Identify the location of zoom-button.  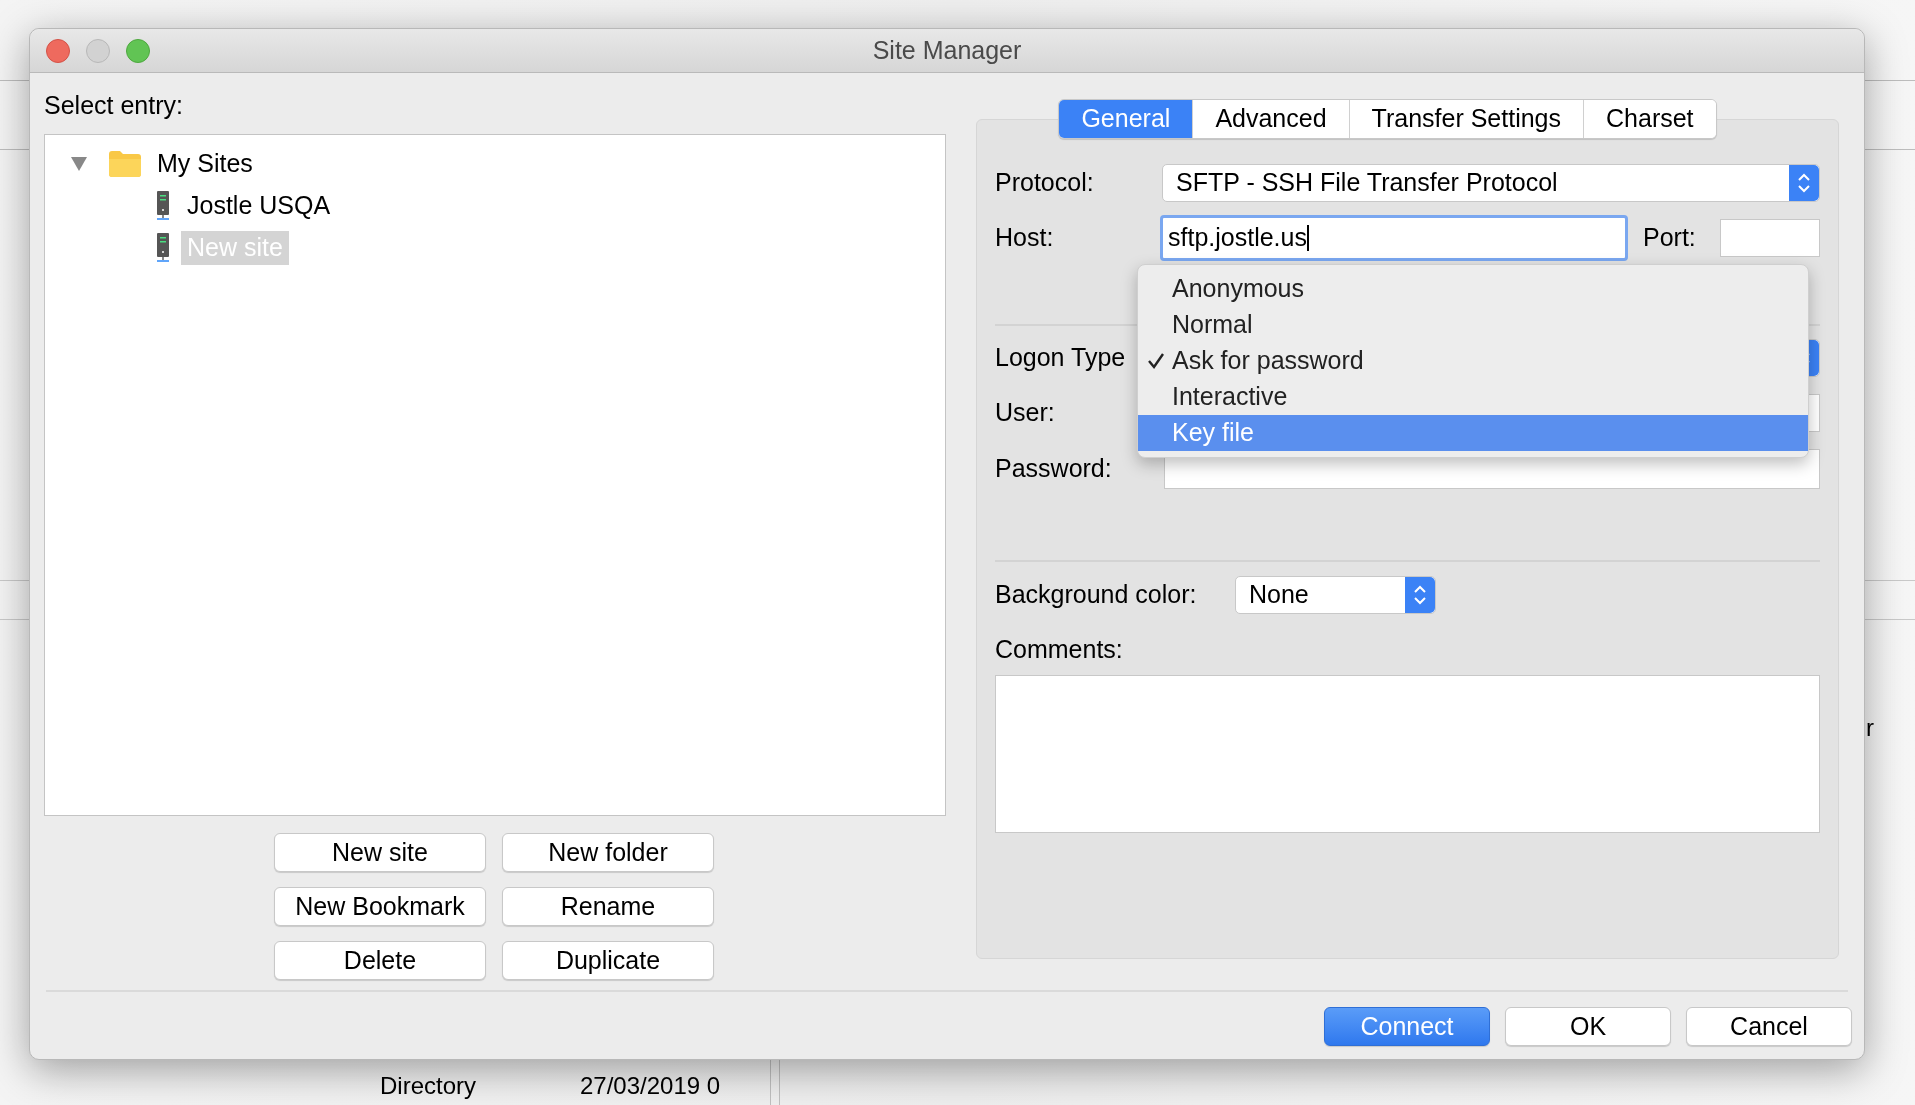
(138, 50).